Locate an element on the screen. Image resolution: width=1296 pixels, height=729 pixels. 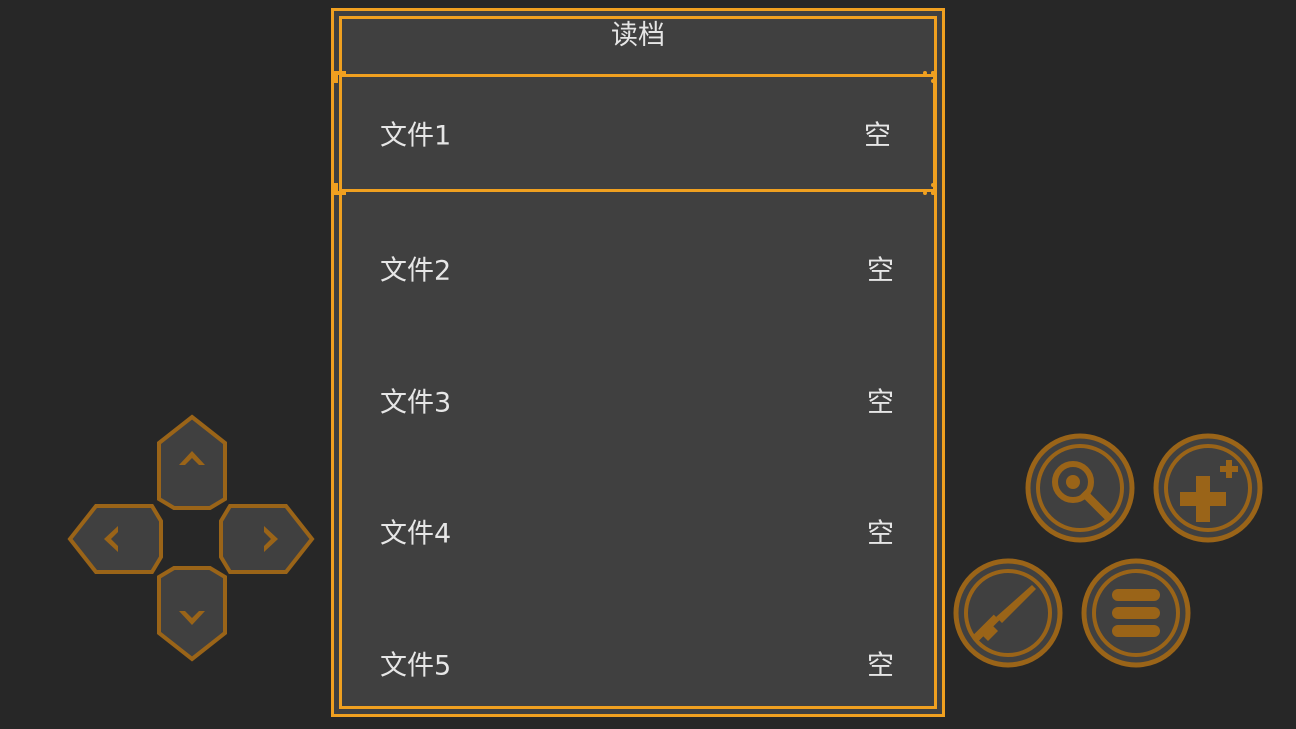
save-slot-2: 文件2 空 is located at coordinates (638, 268).